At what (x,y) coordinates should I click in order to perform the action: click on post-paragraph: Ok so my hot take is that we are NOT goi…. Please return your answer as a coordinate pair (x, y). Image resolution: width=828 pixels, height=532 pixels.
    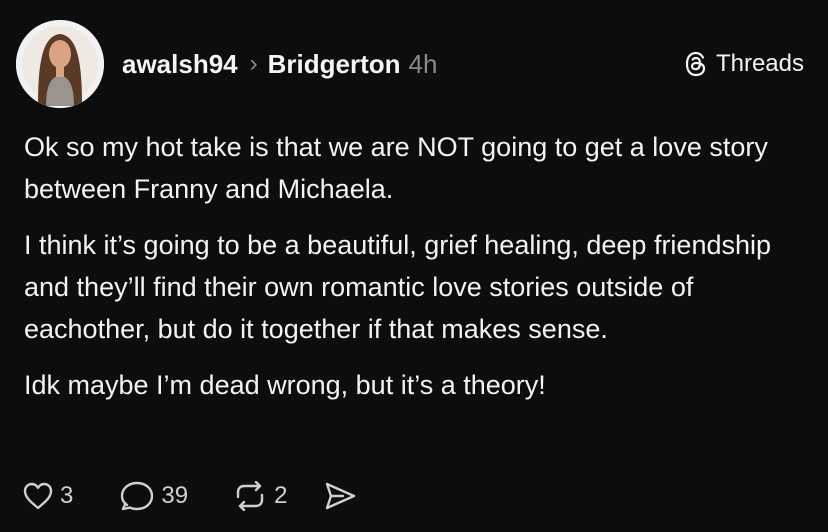
    Looking at the image, I should click on (396, 168).